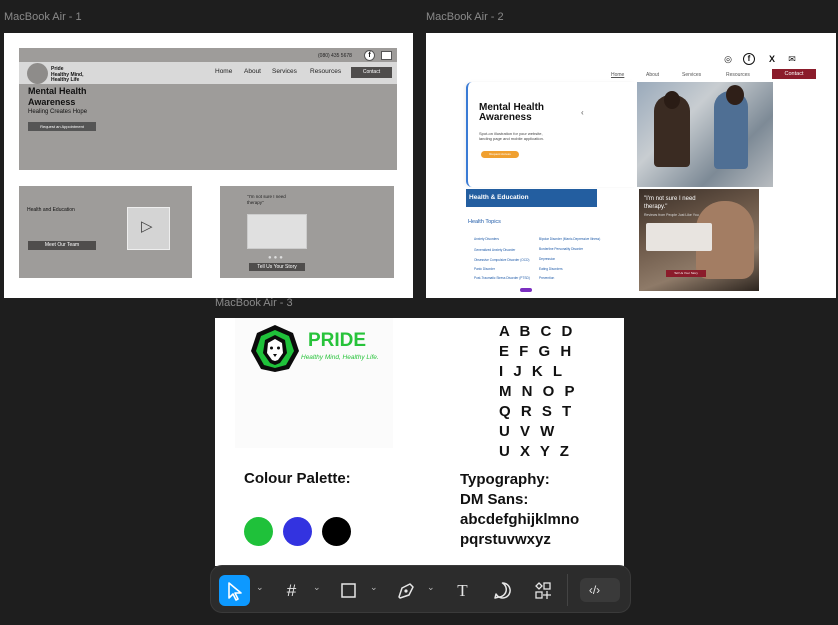 The height and width of the screenshot is (625, 838). Describe the element at coordinates (337, 340) in the screenshot. I see `brand-name: PRIDE` at that location.